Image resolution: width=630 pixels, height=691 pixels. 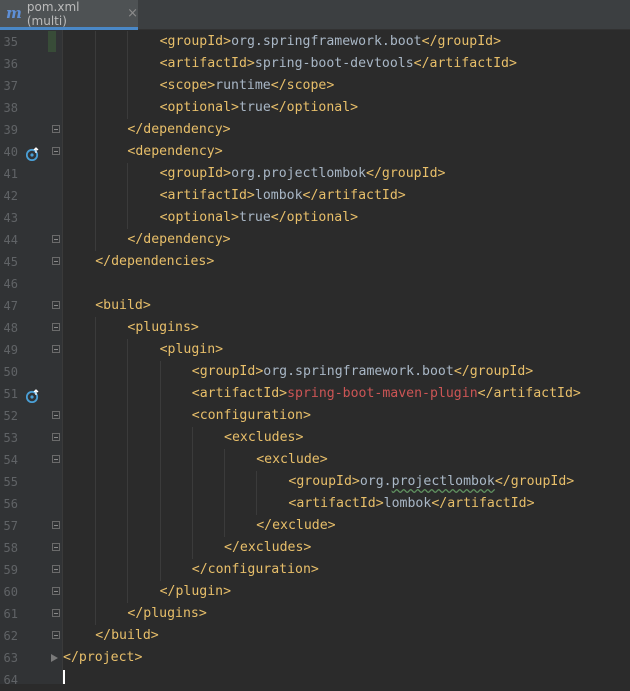 What do you see at coordinates (315, 416) in the screenshot?
I see `code-line: 52 <configuration>` at bounding box center [315, 416].